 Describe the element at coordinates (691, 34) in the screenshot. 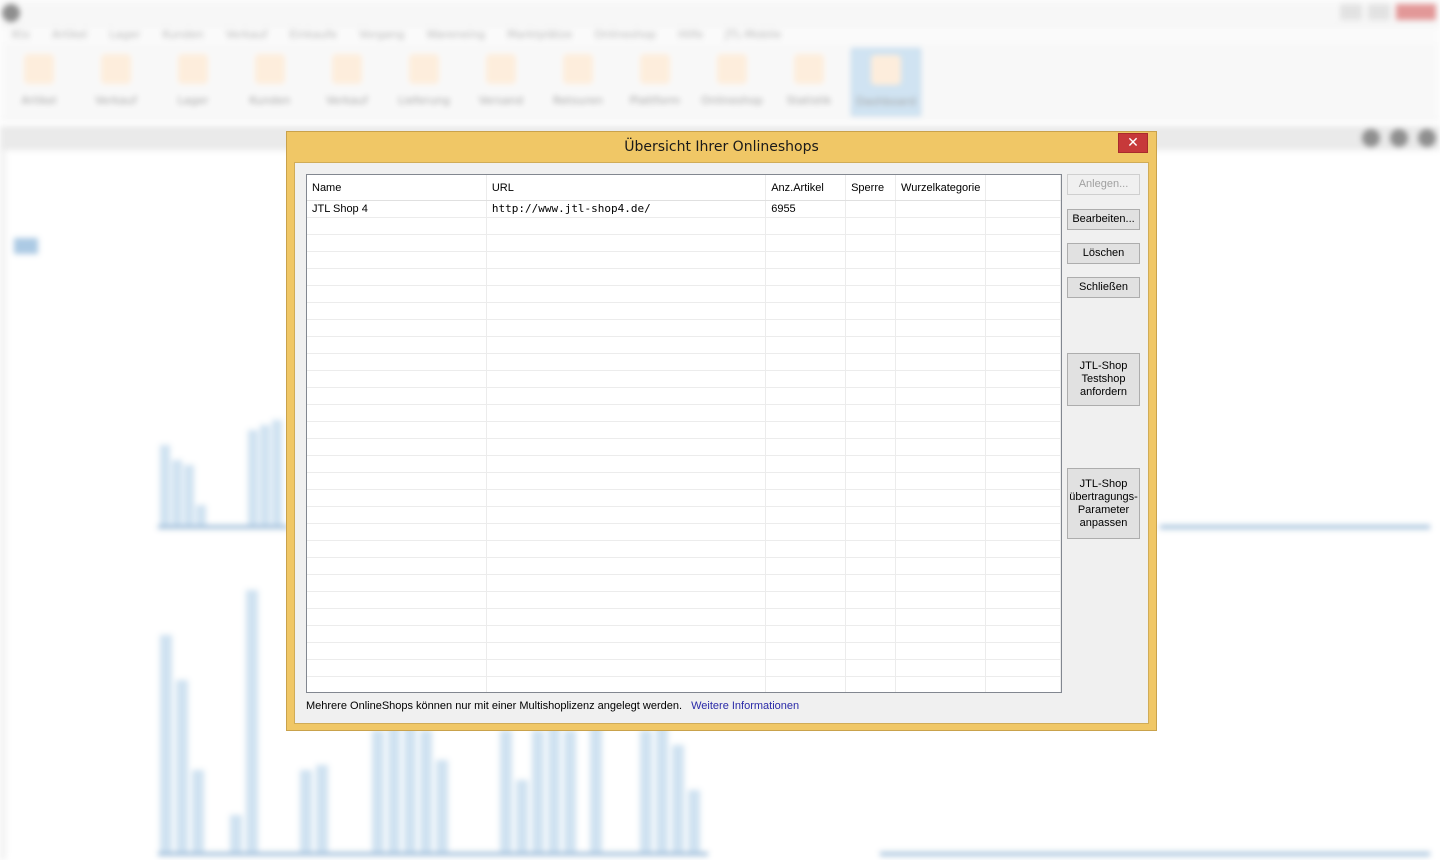

I see `menu-item: Hilfe` at that location.